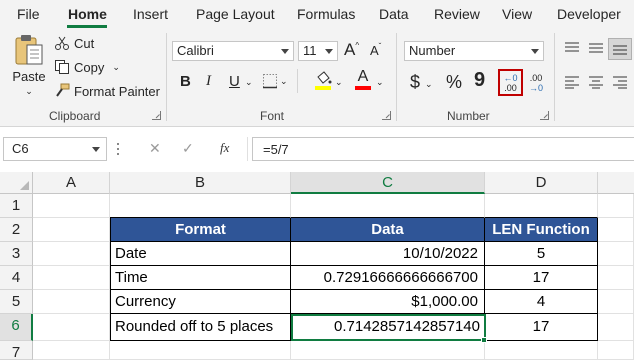  I want to click on align-bottom-button, so click(620, 49).